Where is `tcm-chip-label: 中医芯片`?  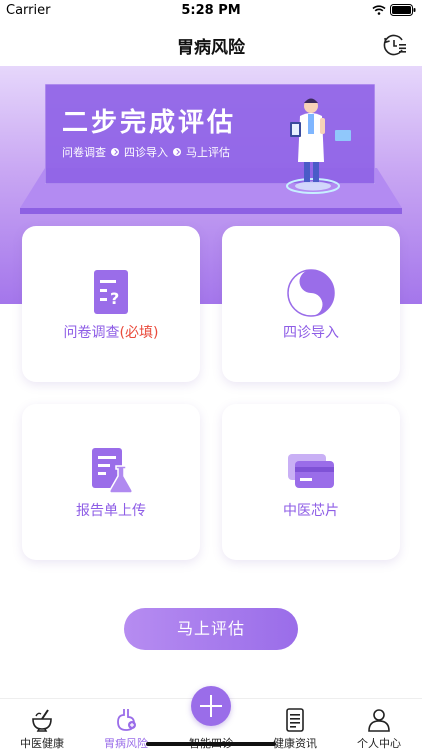
tcm-chip-label: 中医芯片 is located at coordinates (311, 511).